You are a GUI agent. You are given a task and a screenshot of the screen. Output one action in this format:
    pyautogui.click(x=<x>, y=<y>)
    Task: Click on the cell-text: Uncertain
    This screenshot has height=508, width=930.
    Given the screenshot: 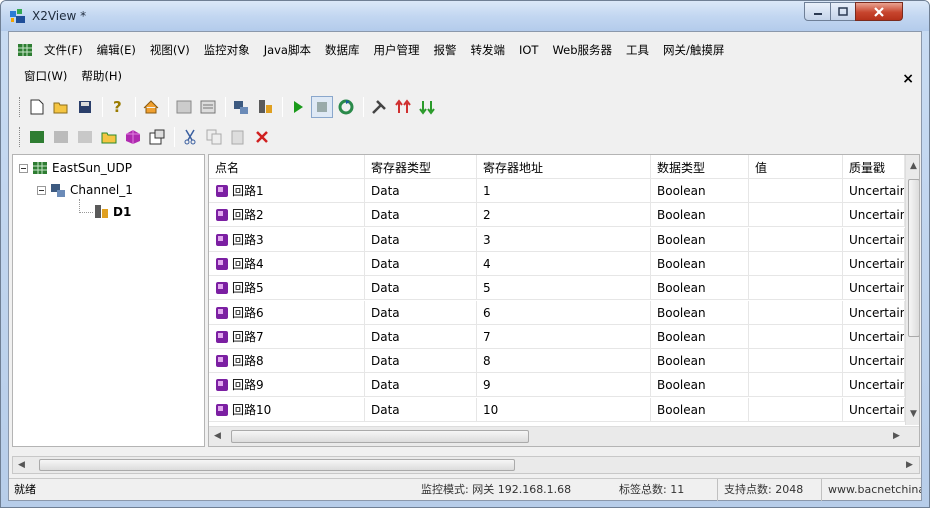 What is the action you would take?
    pyautogui.click(x=877, y=336)
    